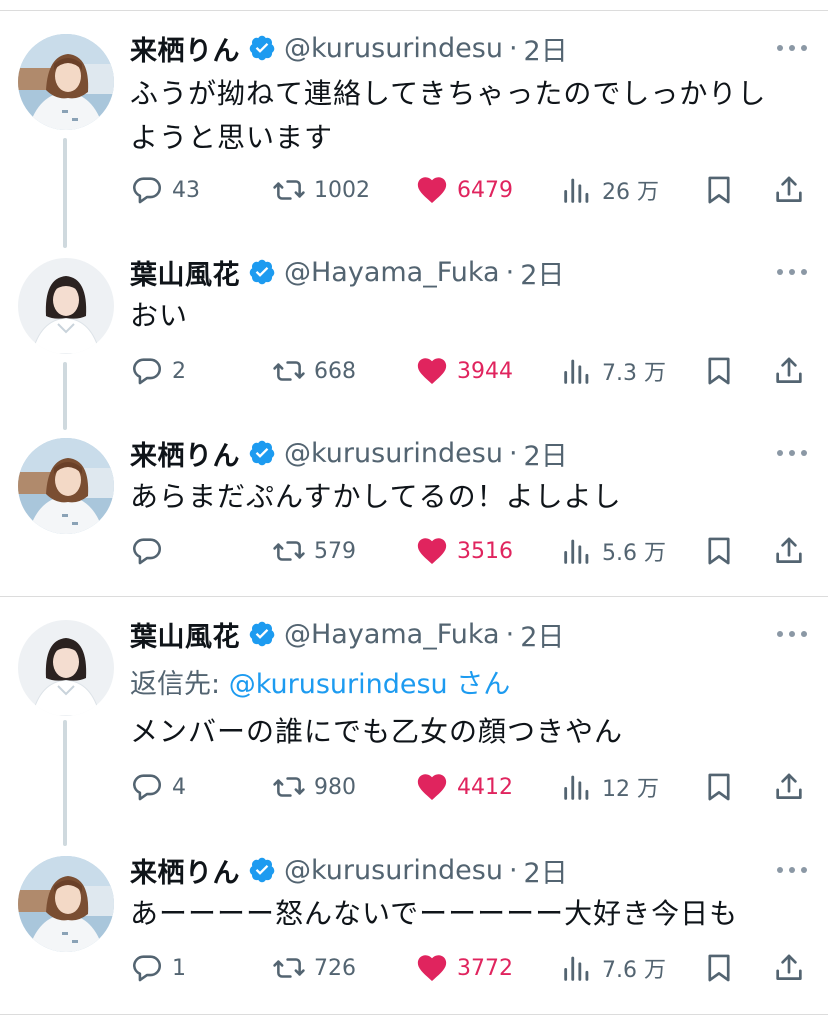 This screenshot has width=828, height=1029. I want to click on reply-button, so click(151, 551).